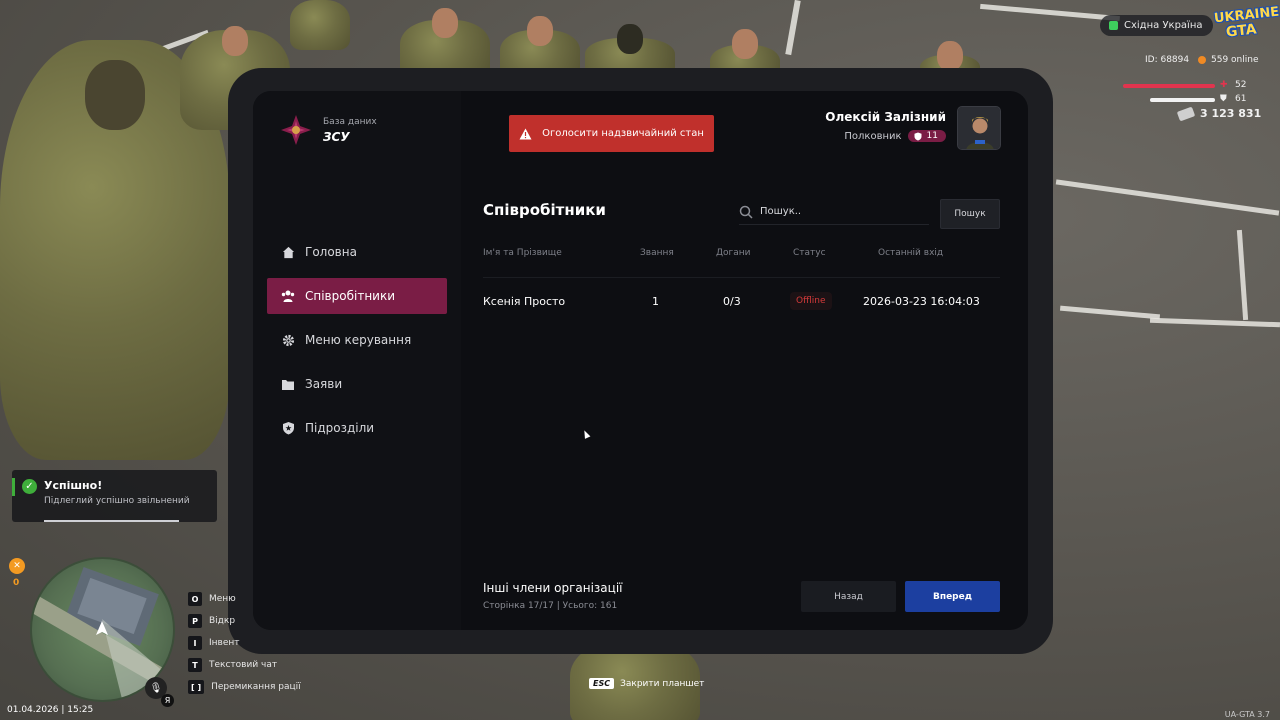  What do you see at coordinates (244, 621) in the screenshot?
I see `keybind-row: P Відкр` at bounding box center [244, 621].